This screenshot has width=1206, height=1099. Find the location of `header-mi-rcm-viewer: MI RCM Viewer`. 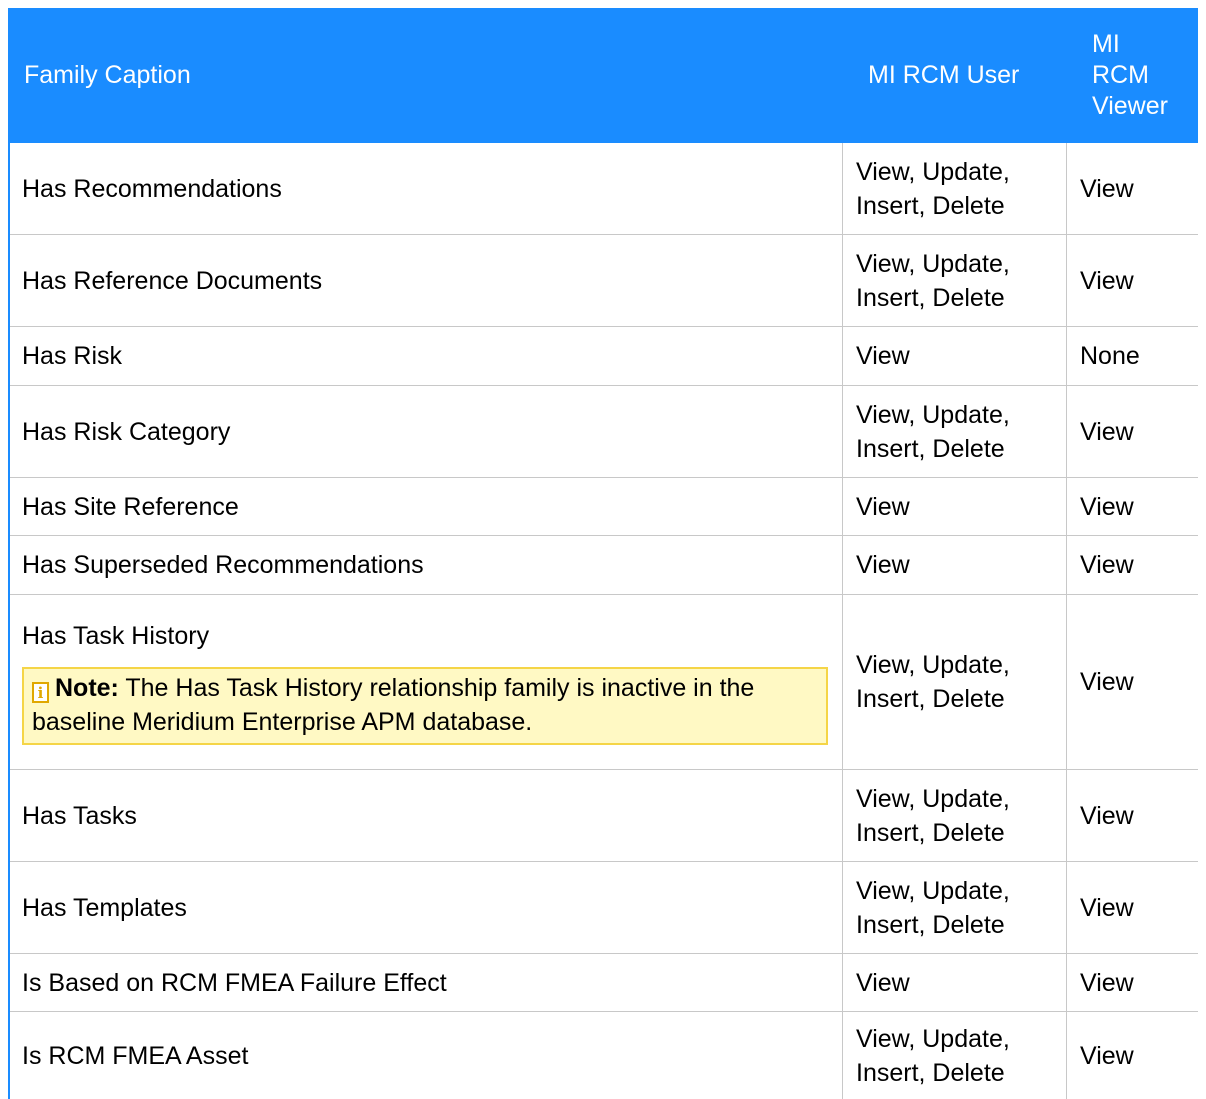

header-mi-rcm-viewer: MI RCM Viewer is located at coordinates (1147, 75).